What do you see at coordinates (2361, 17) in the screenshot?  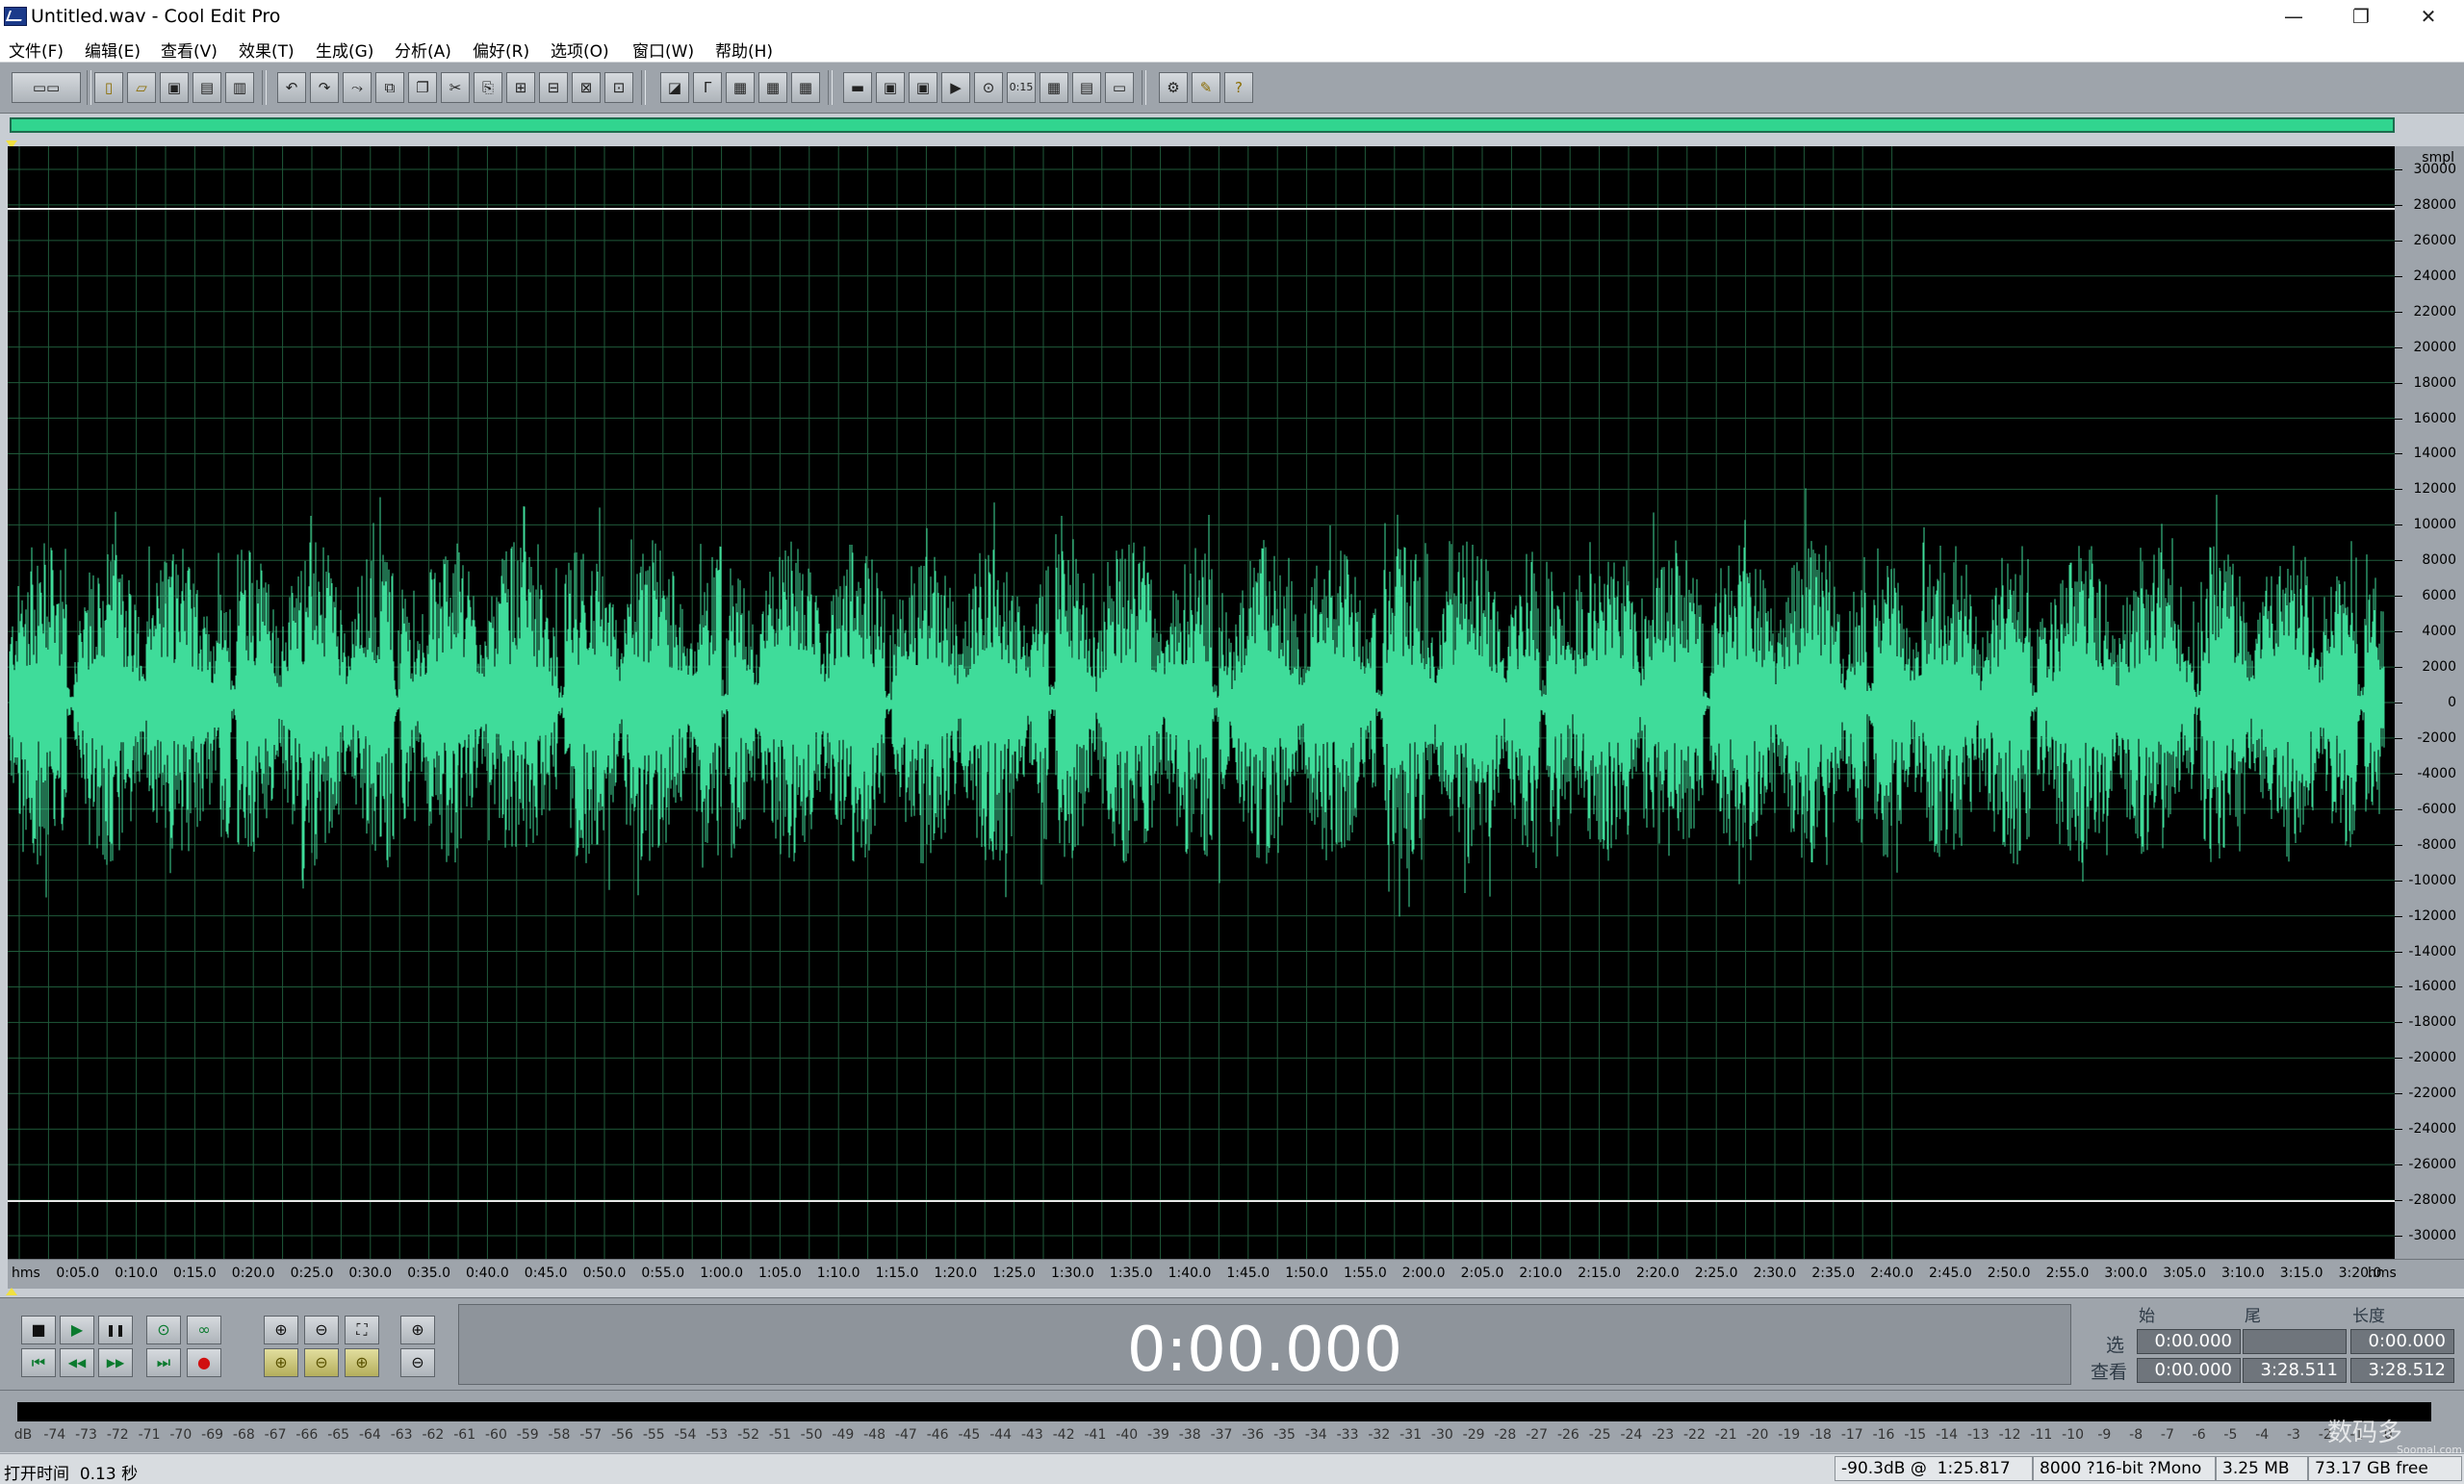 I see `restore-button: ❐` at bounding box center [2361, 17].